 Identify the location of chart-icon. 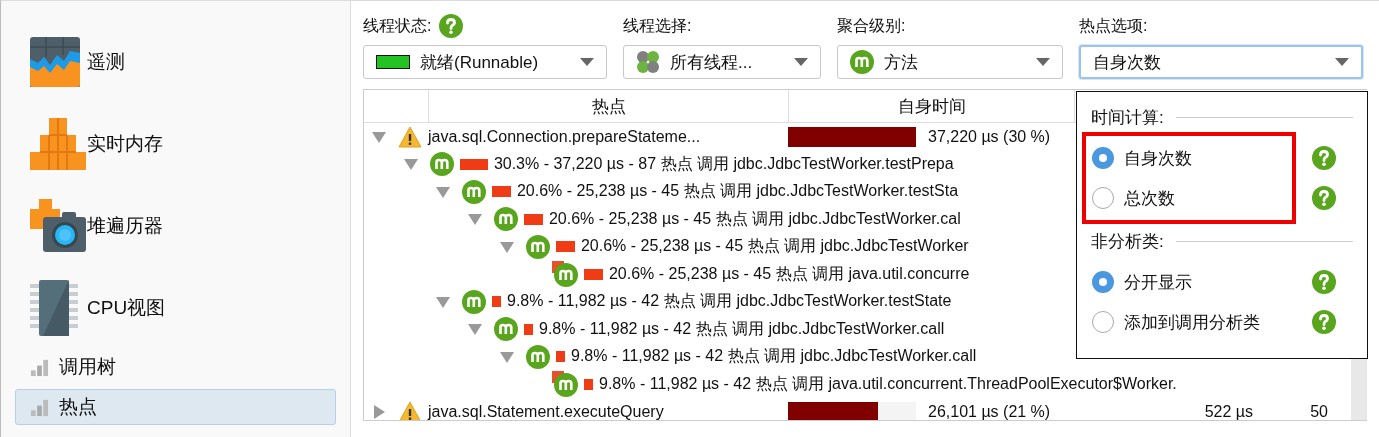
(55, 62).